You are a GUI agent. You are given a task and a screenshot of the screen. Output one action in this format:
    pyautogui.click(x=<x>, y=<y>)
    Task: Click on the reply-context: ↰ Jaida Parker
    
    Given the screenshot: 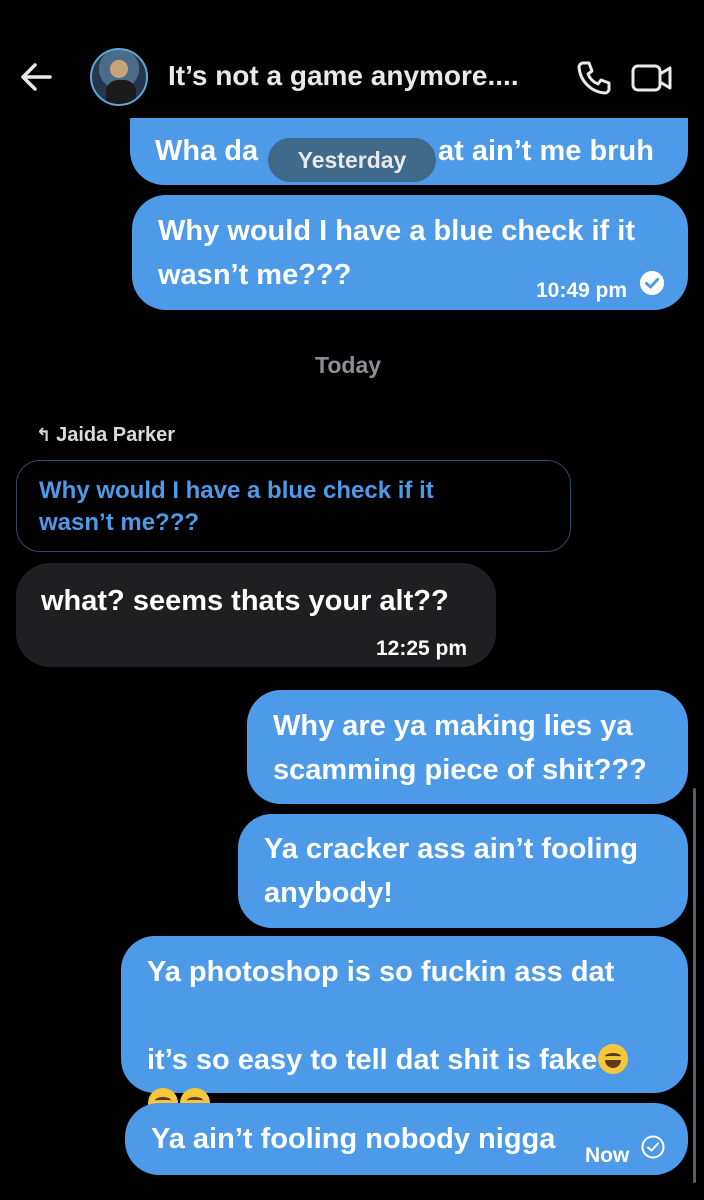 What is the action you would take?
    pyautogui.click(x=106, y=435)
    